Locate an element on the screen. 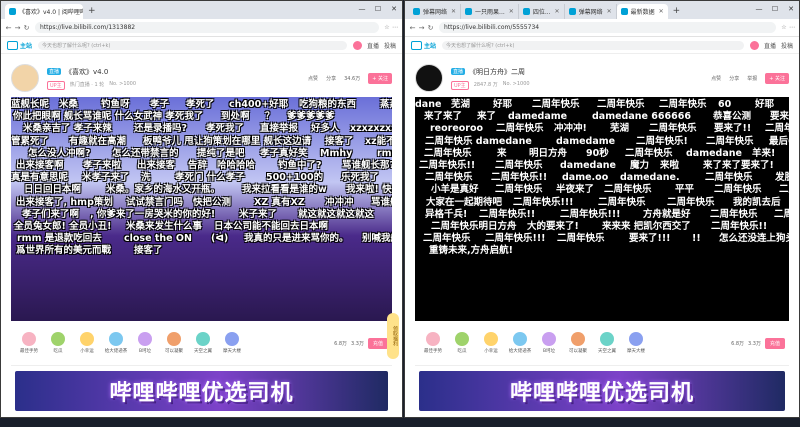 This screenshot has height=427, width=800. tab-1: 弹幕网络 ✕ is located at coordinates (435, 11).